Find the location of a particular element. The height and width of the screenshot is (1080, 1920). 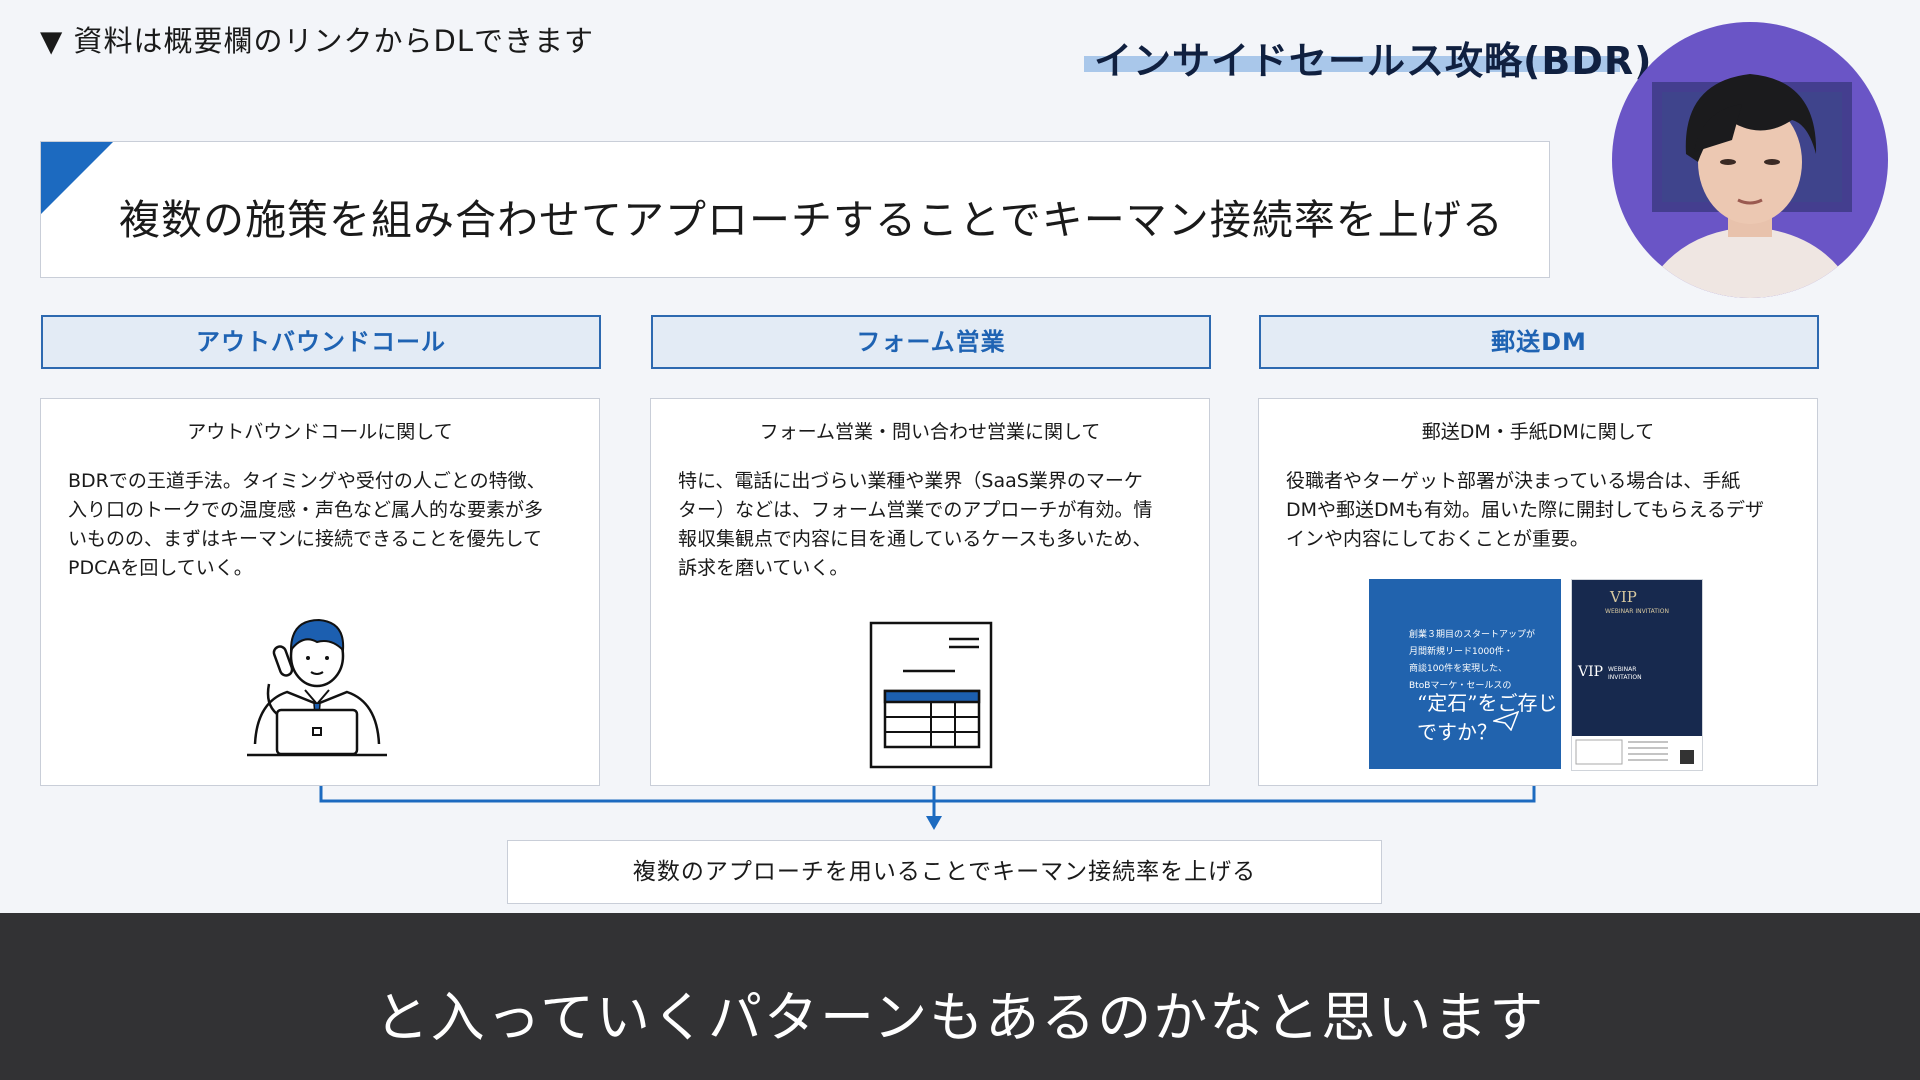

result-box: 複数のアプローチを用いることでキーマン接続率を上げる is located at coordinates (944, 872).